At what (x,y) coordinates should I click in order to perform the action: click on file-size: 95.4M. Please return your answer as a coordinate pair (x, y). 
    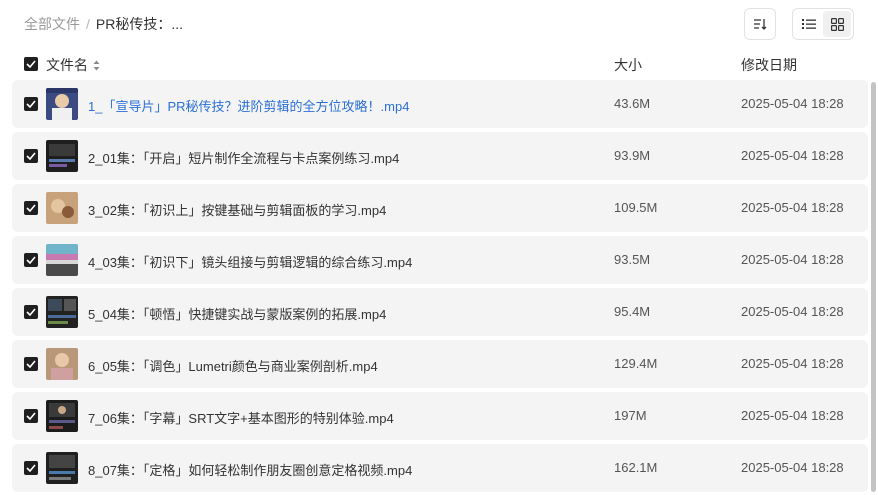
    Looking at the image, I should click on (632, 311).